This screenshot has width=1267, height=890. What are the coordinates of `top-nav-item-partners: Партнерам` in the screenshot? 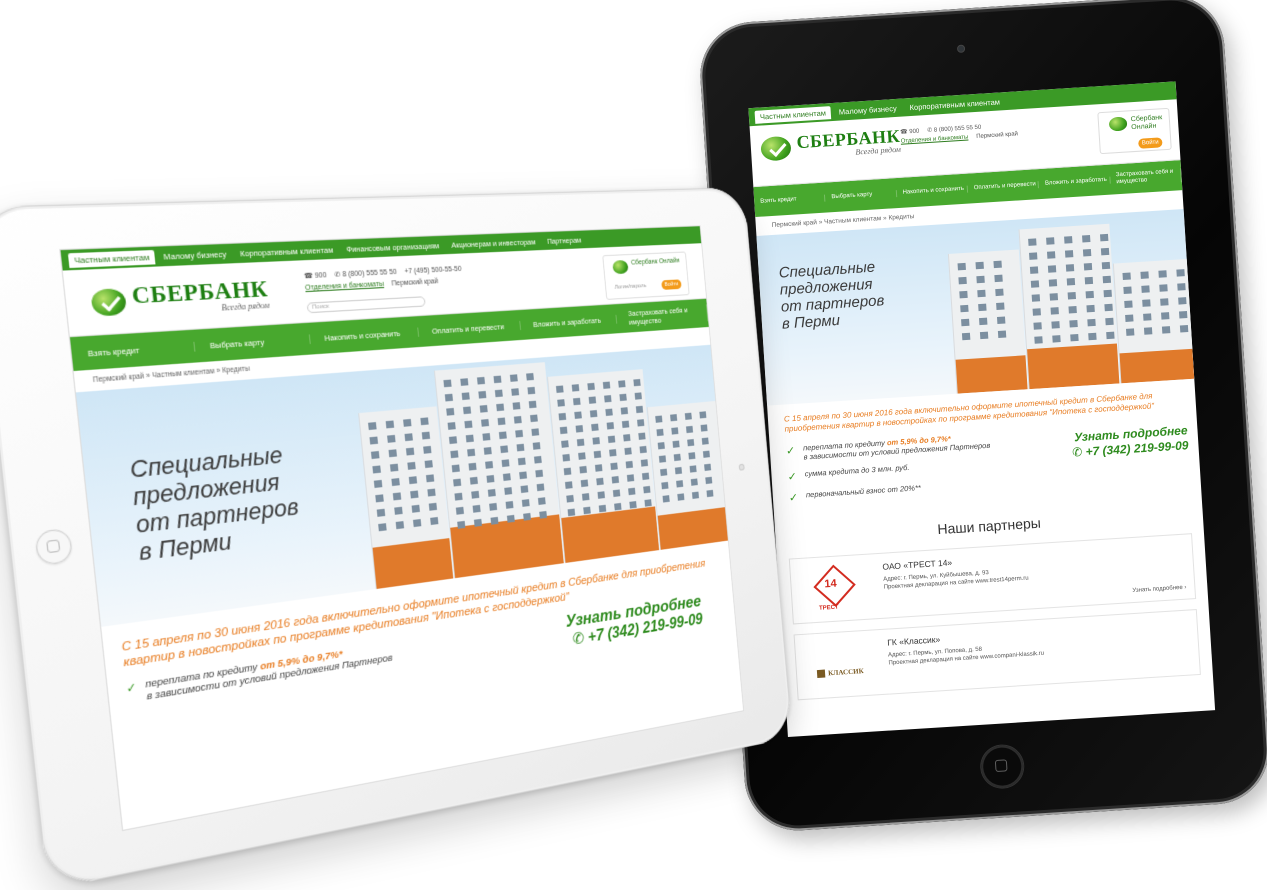 It's located at (564, 240).